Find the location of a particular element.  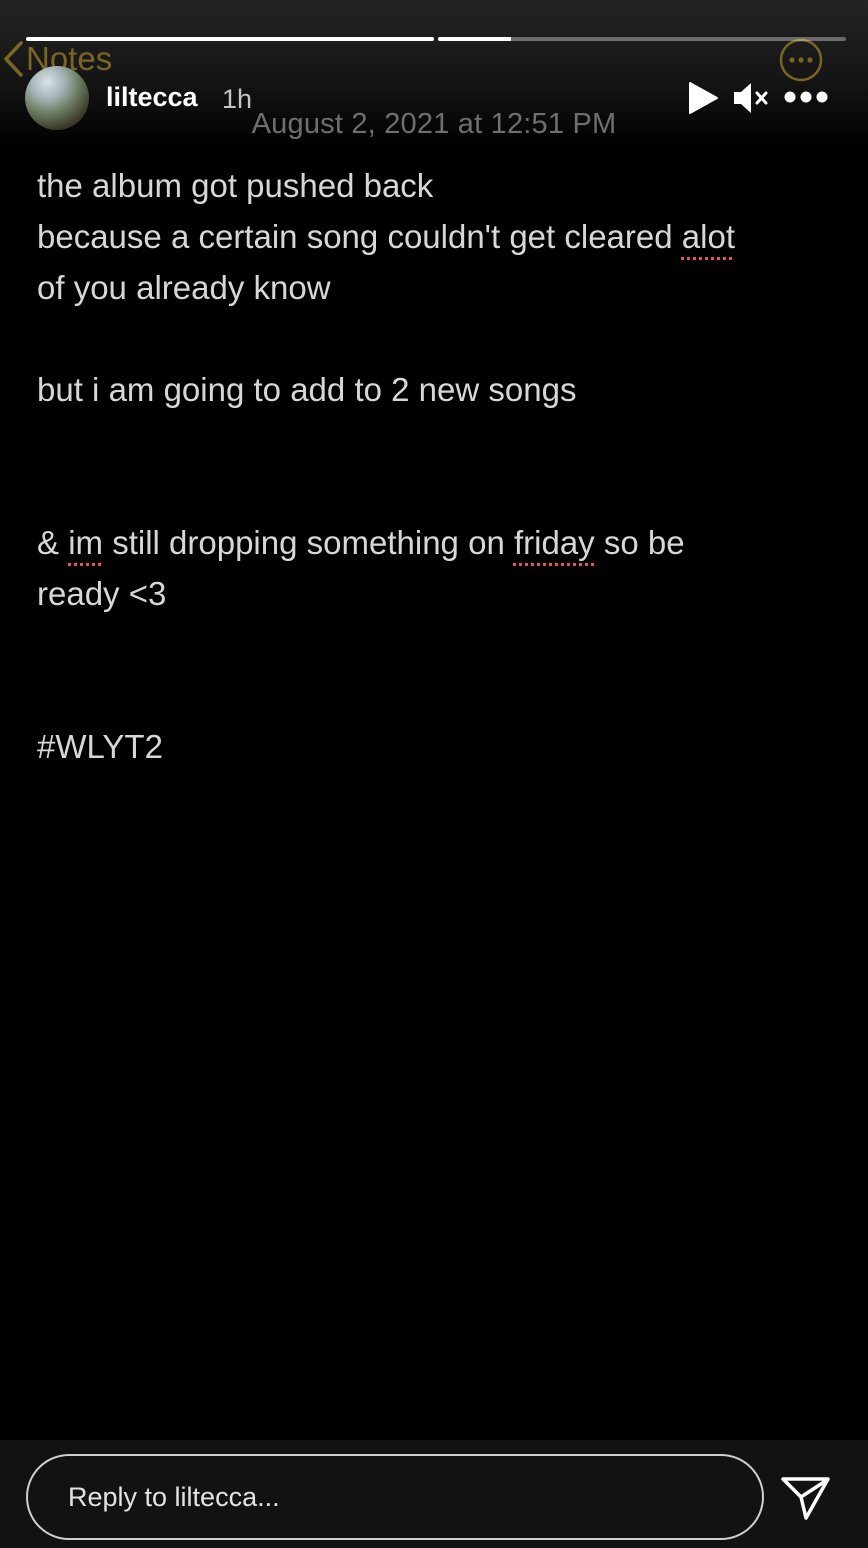

send-paper-plane-icon is located at coordinates (806, 1498).